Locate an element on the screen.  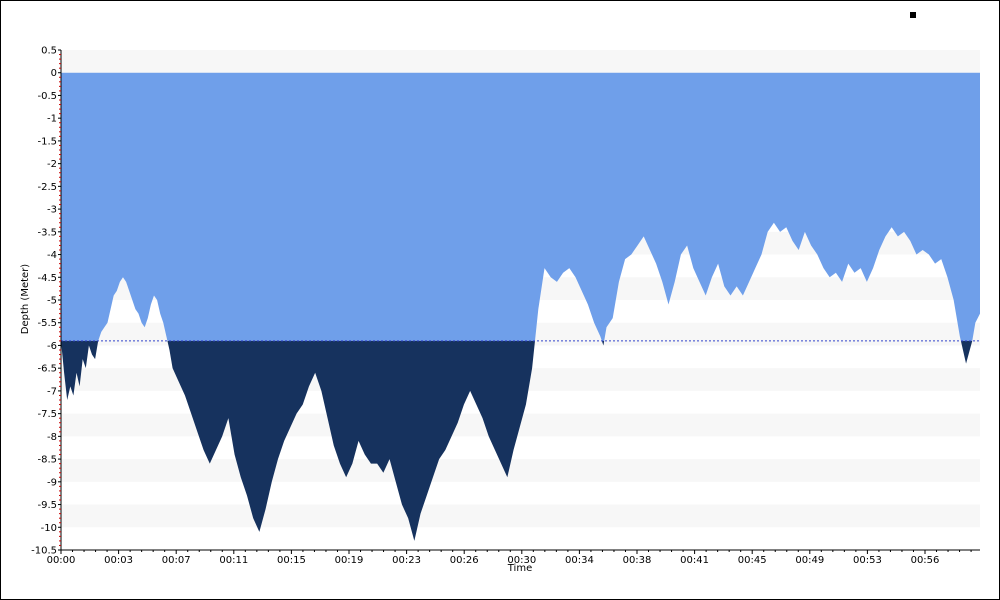
legend-marker is located at coordinates (913, 15).